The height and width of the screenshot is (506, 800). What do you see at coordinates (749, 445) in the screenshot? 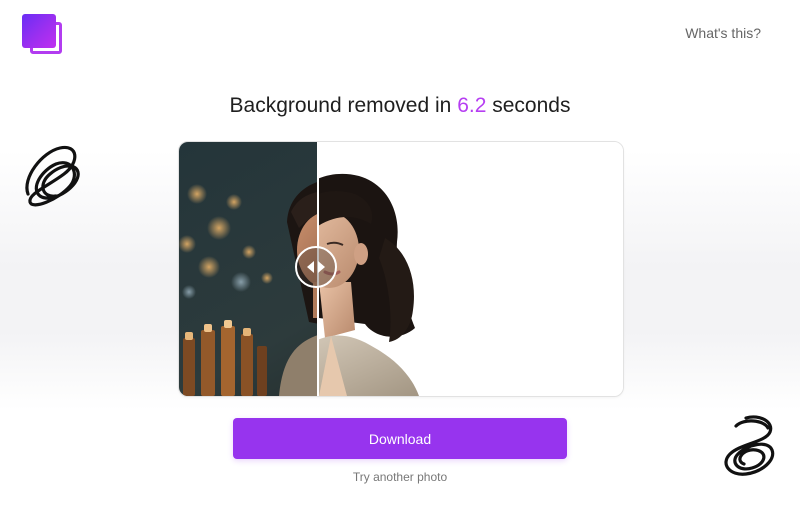
I see `spiral-doodle-icon` at bounding box center [749, 445].